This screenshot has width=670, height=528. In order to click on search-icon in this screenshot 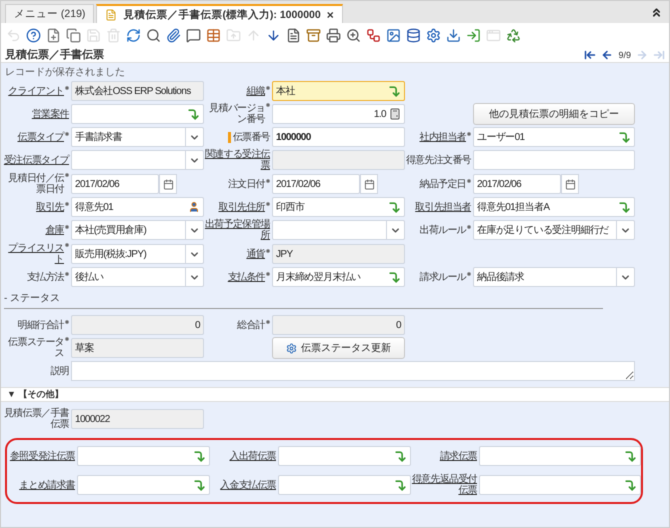, I will do `click(153, 35)`.